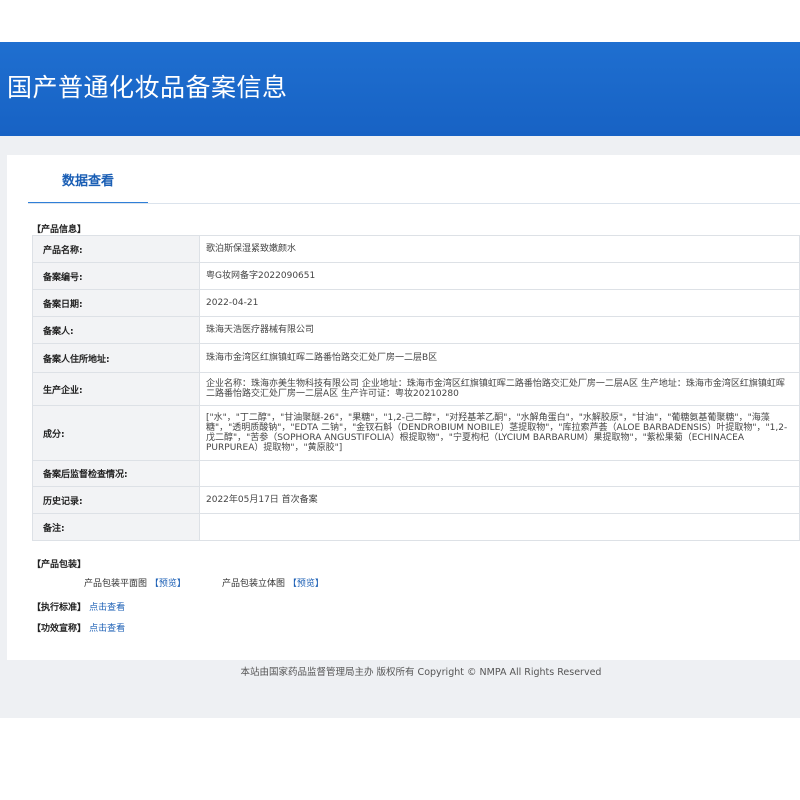 The height and width of the screenshot is (800, 800). What do you see at coordinates (107, 608) in the screenshot?
I see `standard-view-link: 点击查看` at bounding box center [107, 608].